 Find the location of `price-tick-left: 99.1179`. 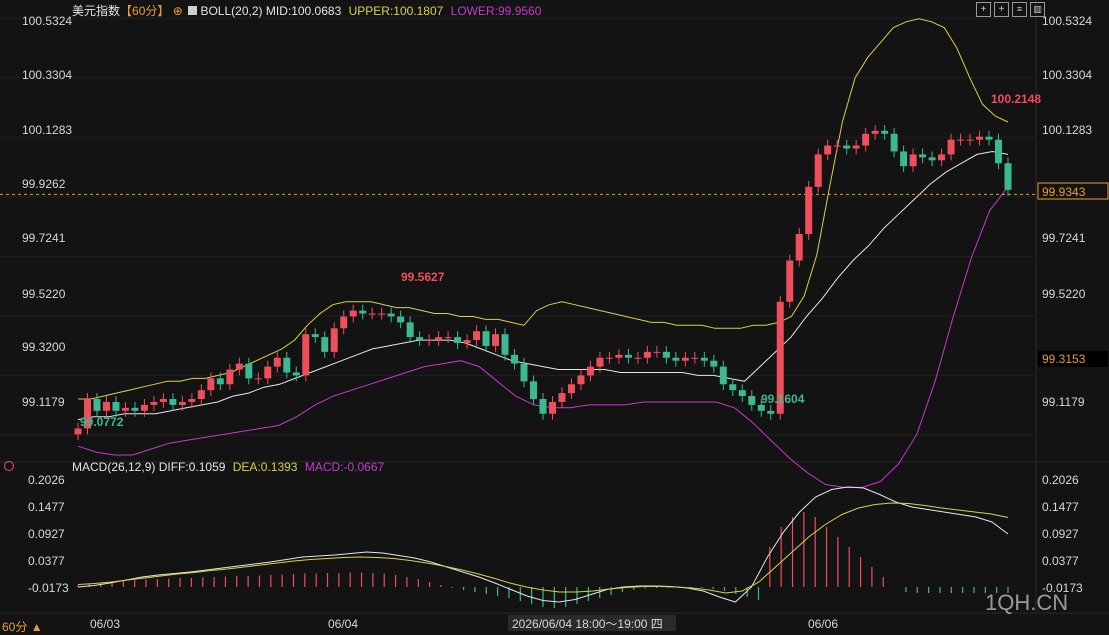

price-tick-left: 99.1179 is located at coordinates (43, 402).